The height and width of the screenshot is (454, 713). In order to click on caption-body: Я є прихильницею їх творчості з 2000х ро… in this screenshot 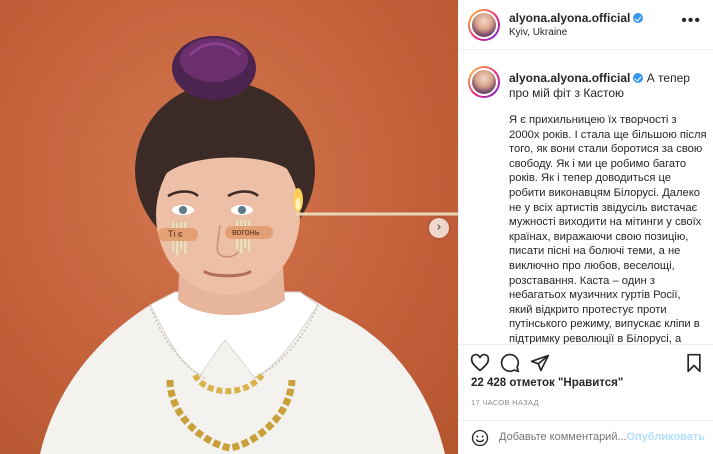, I will do `click(608, 229)`.